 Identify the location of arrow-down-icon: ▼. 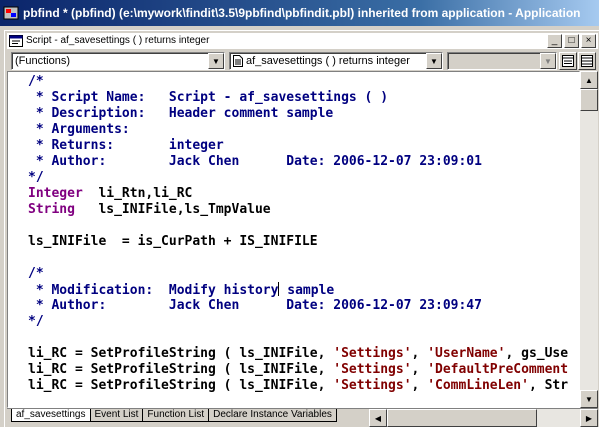
(589, 399).